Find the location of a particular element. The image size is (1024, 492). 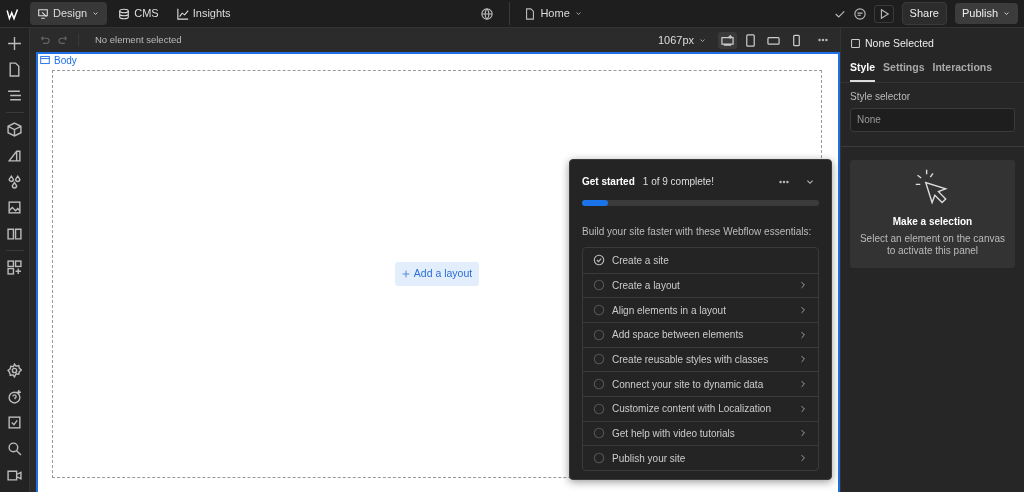

checkbox-icon is located at coordinates (14, 422).